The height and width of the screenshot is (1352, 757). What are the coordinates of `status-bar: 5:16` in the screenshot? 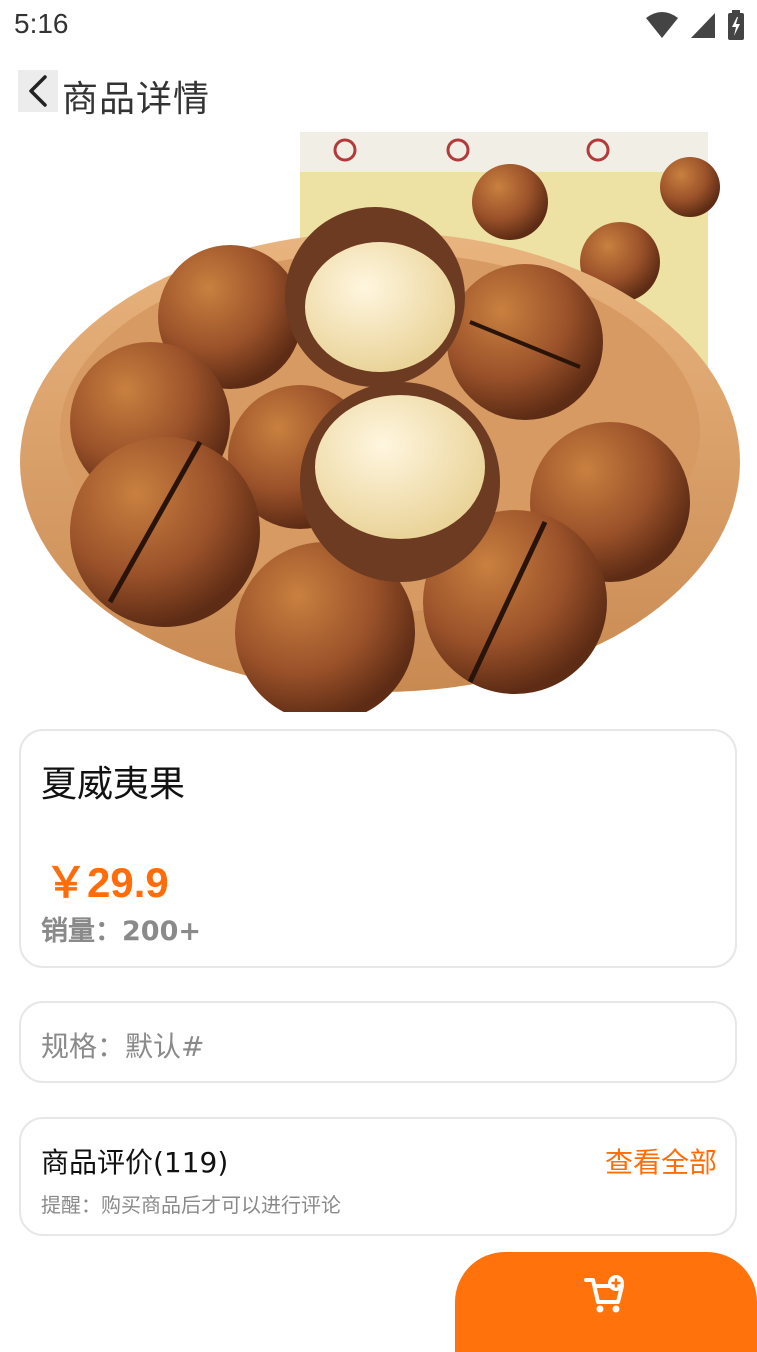 It's located at (378, 26).